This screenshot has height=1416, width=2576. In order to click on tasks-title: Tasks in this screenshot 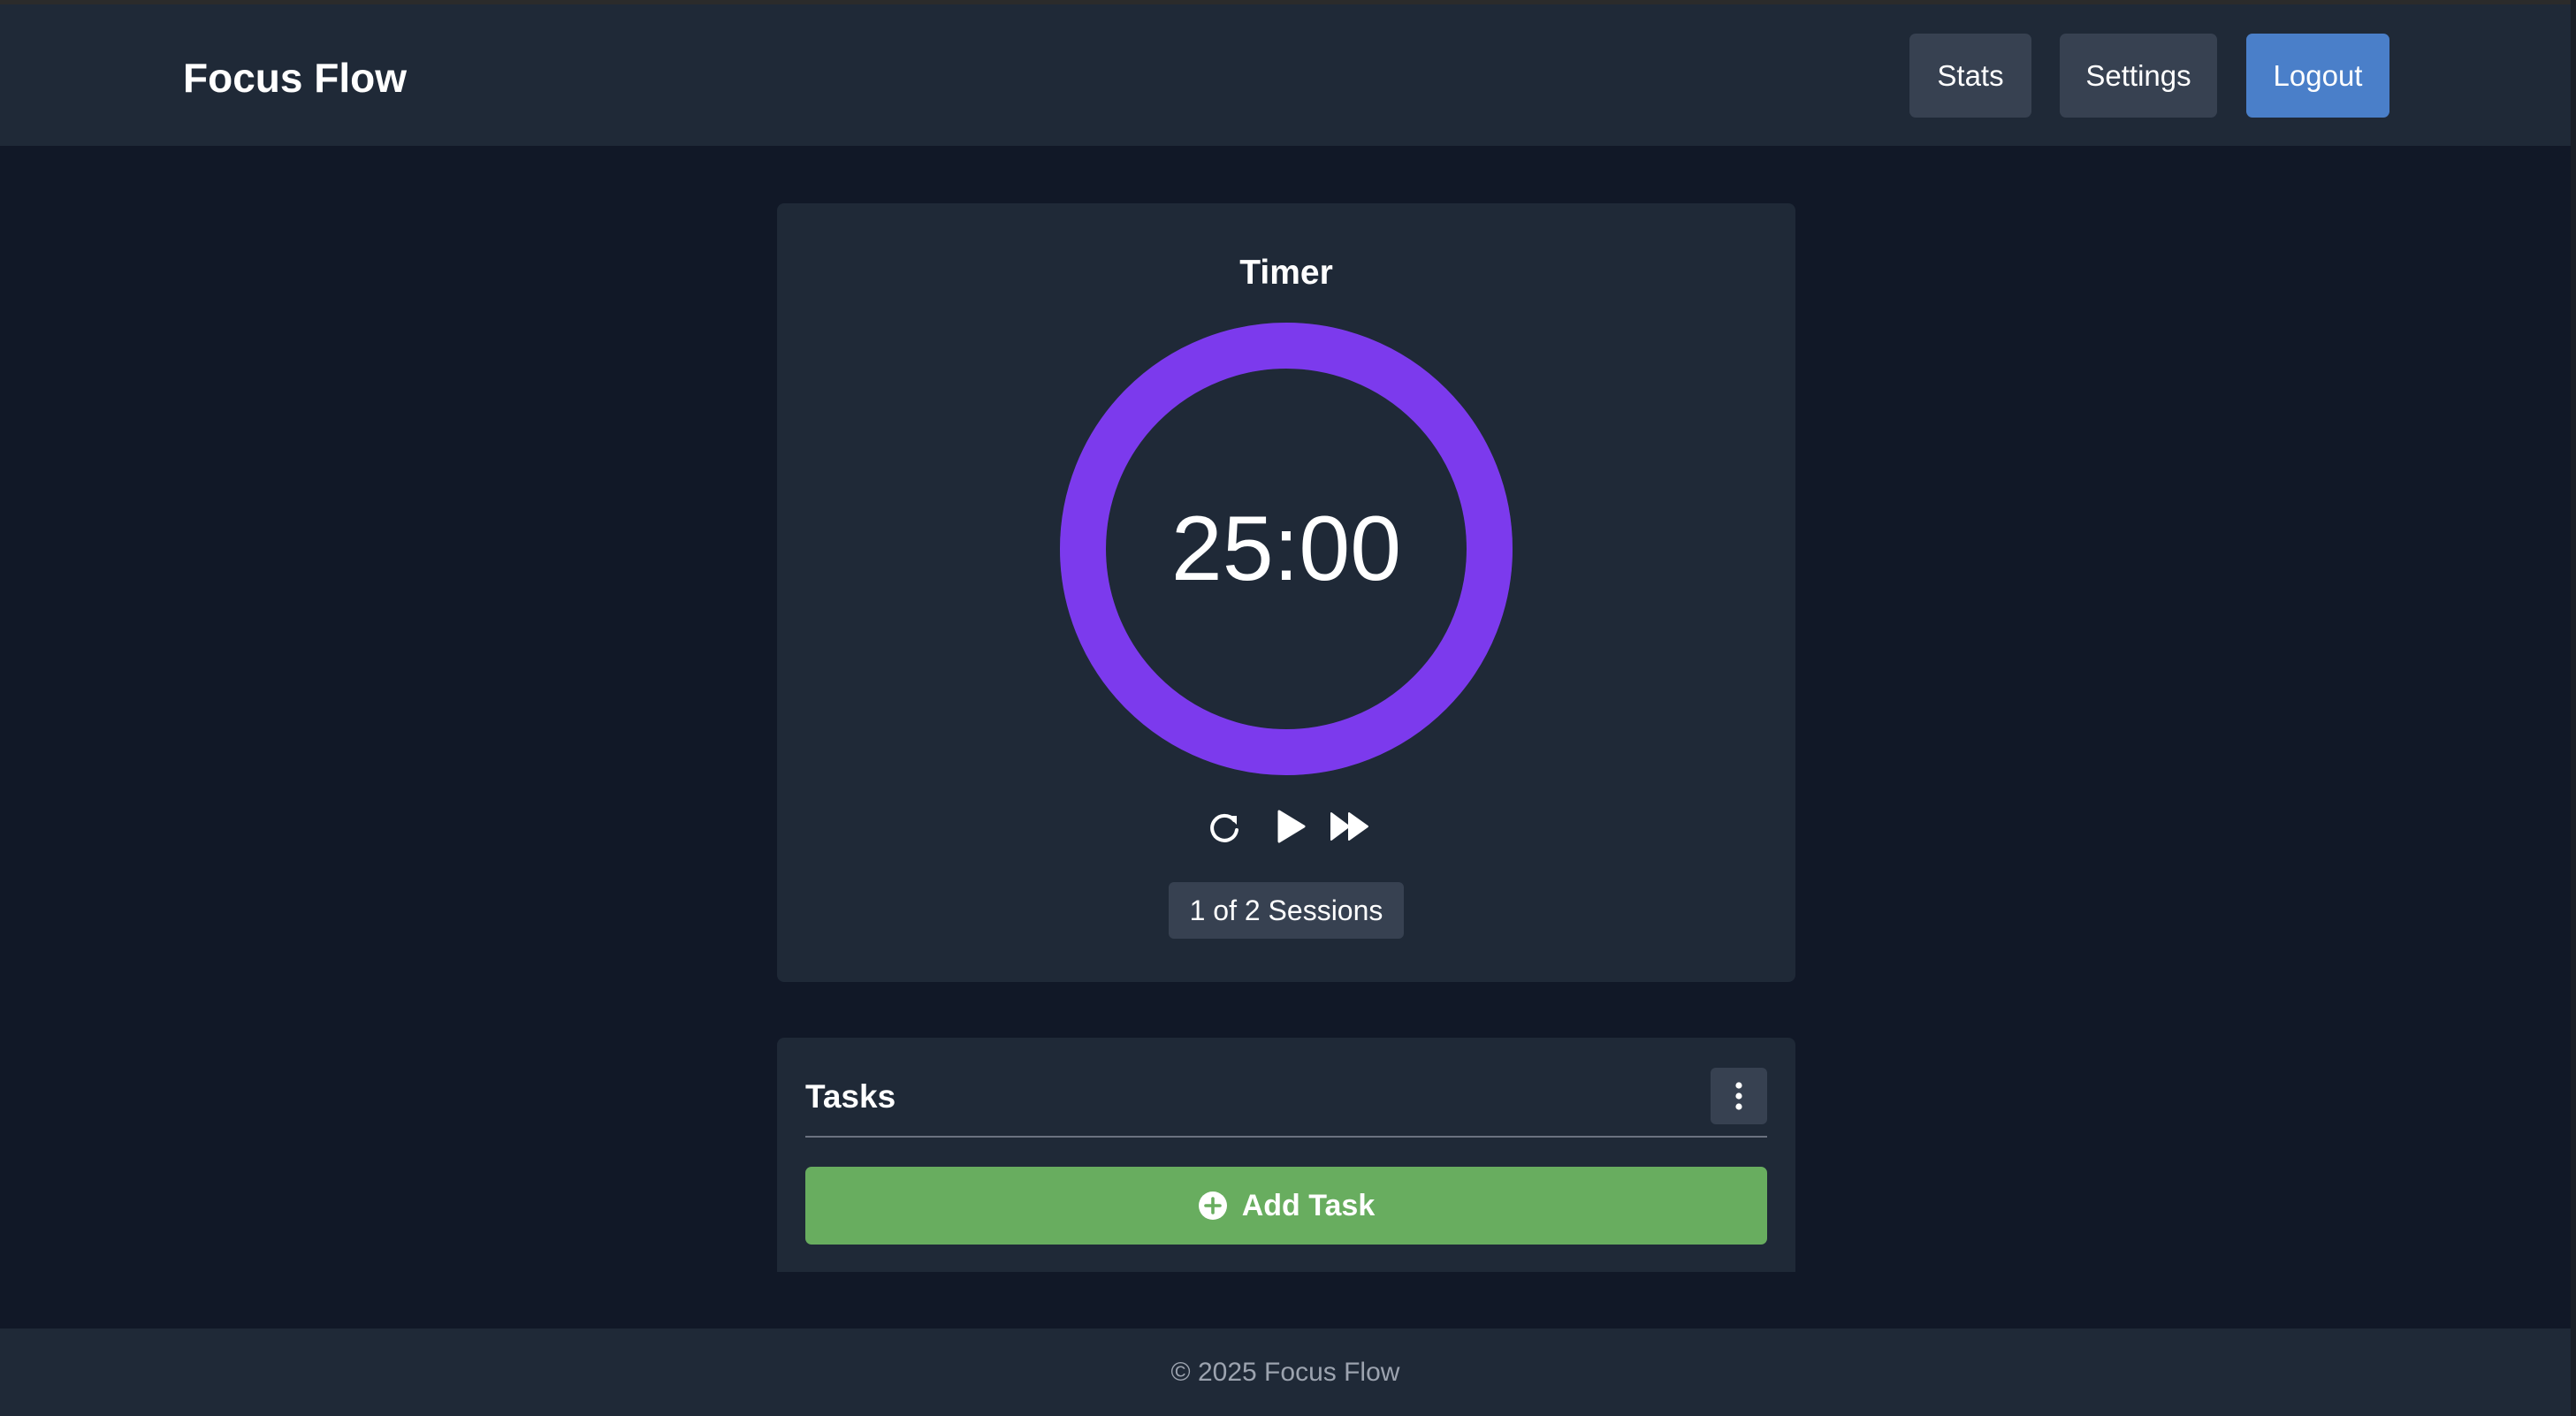, I will do `click(850, 1097)`.